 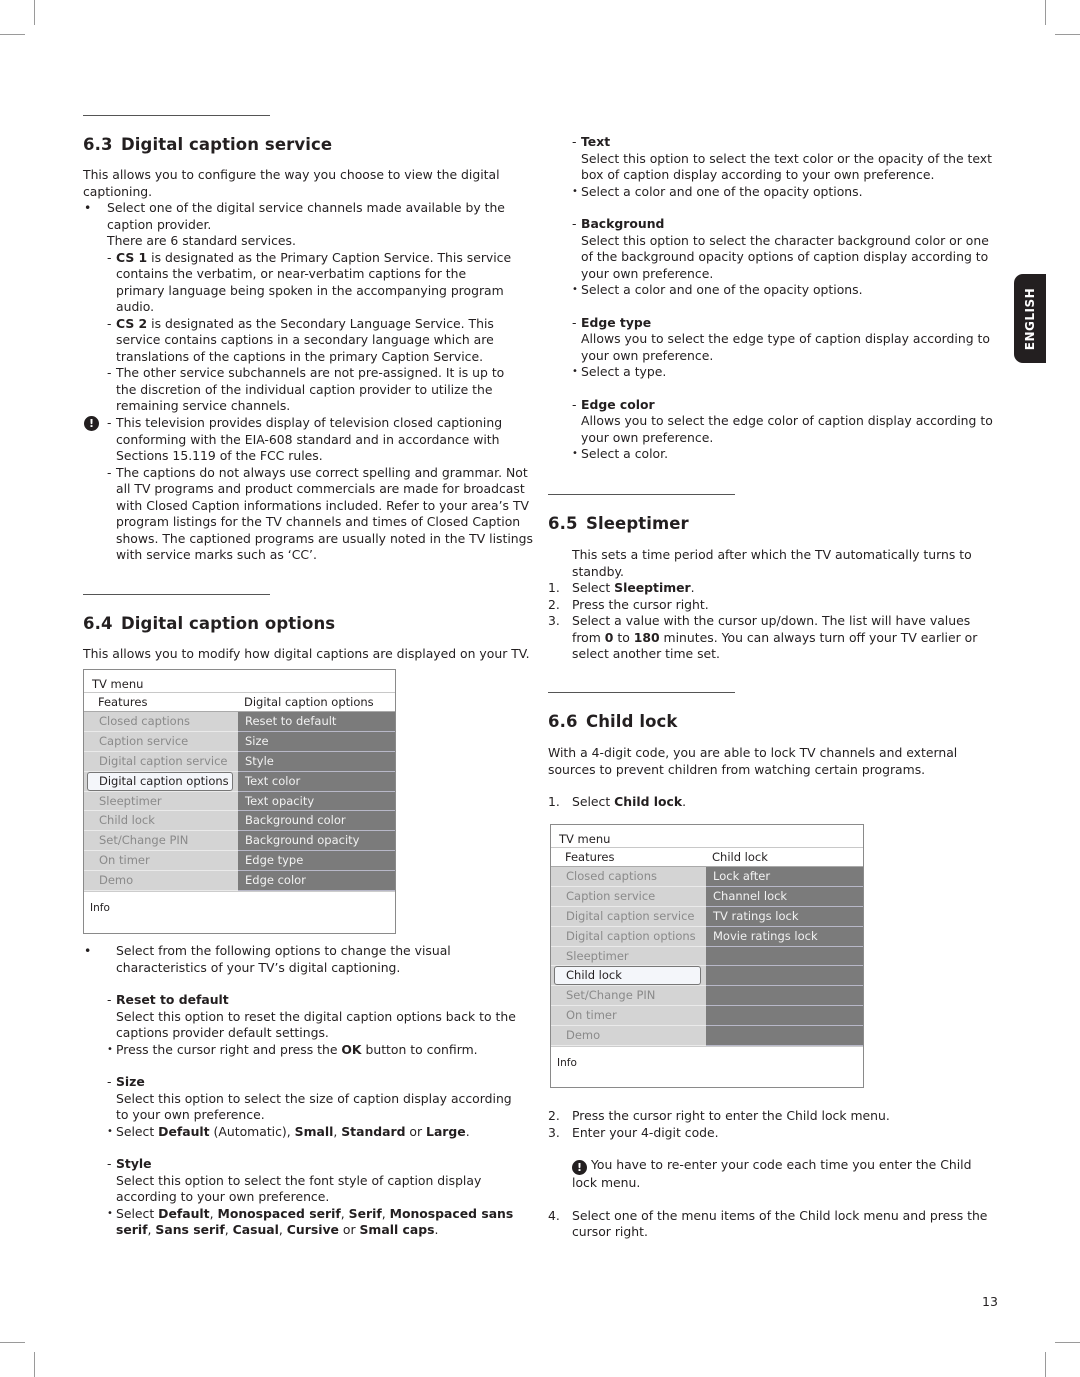 What do you see at coordinates (628, 937) in the screenshot?
I see `menu-item-digital-caption-options: Digital caption options` at bounding box center [628, 937].